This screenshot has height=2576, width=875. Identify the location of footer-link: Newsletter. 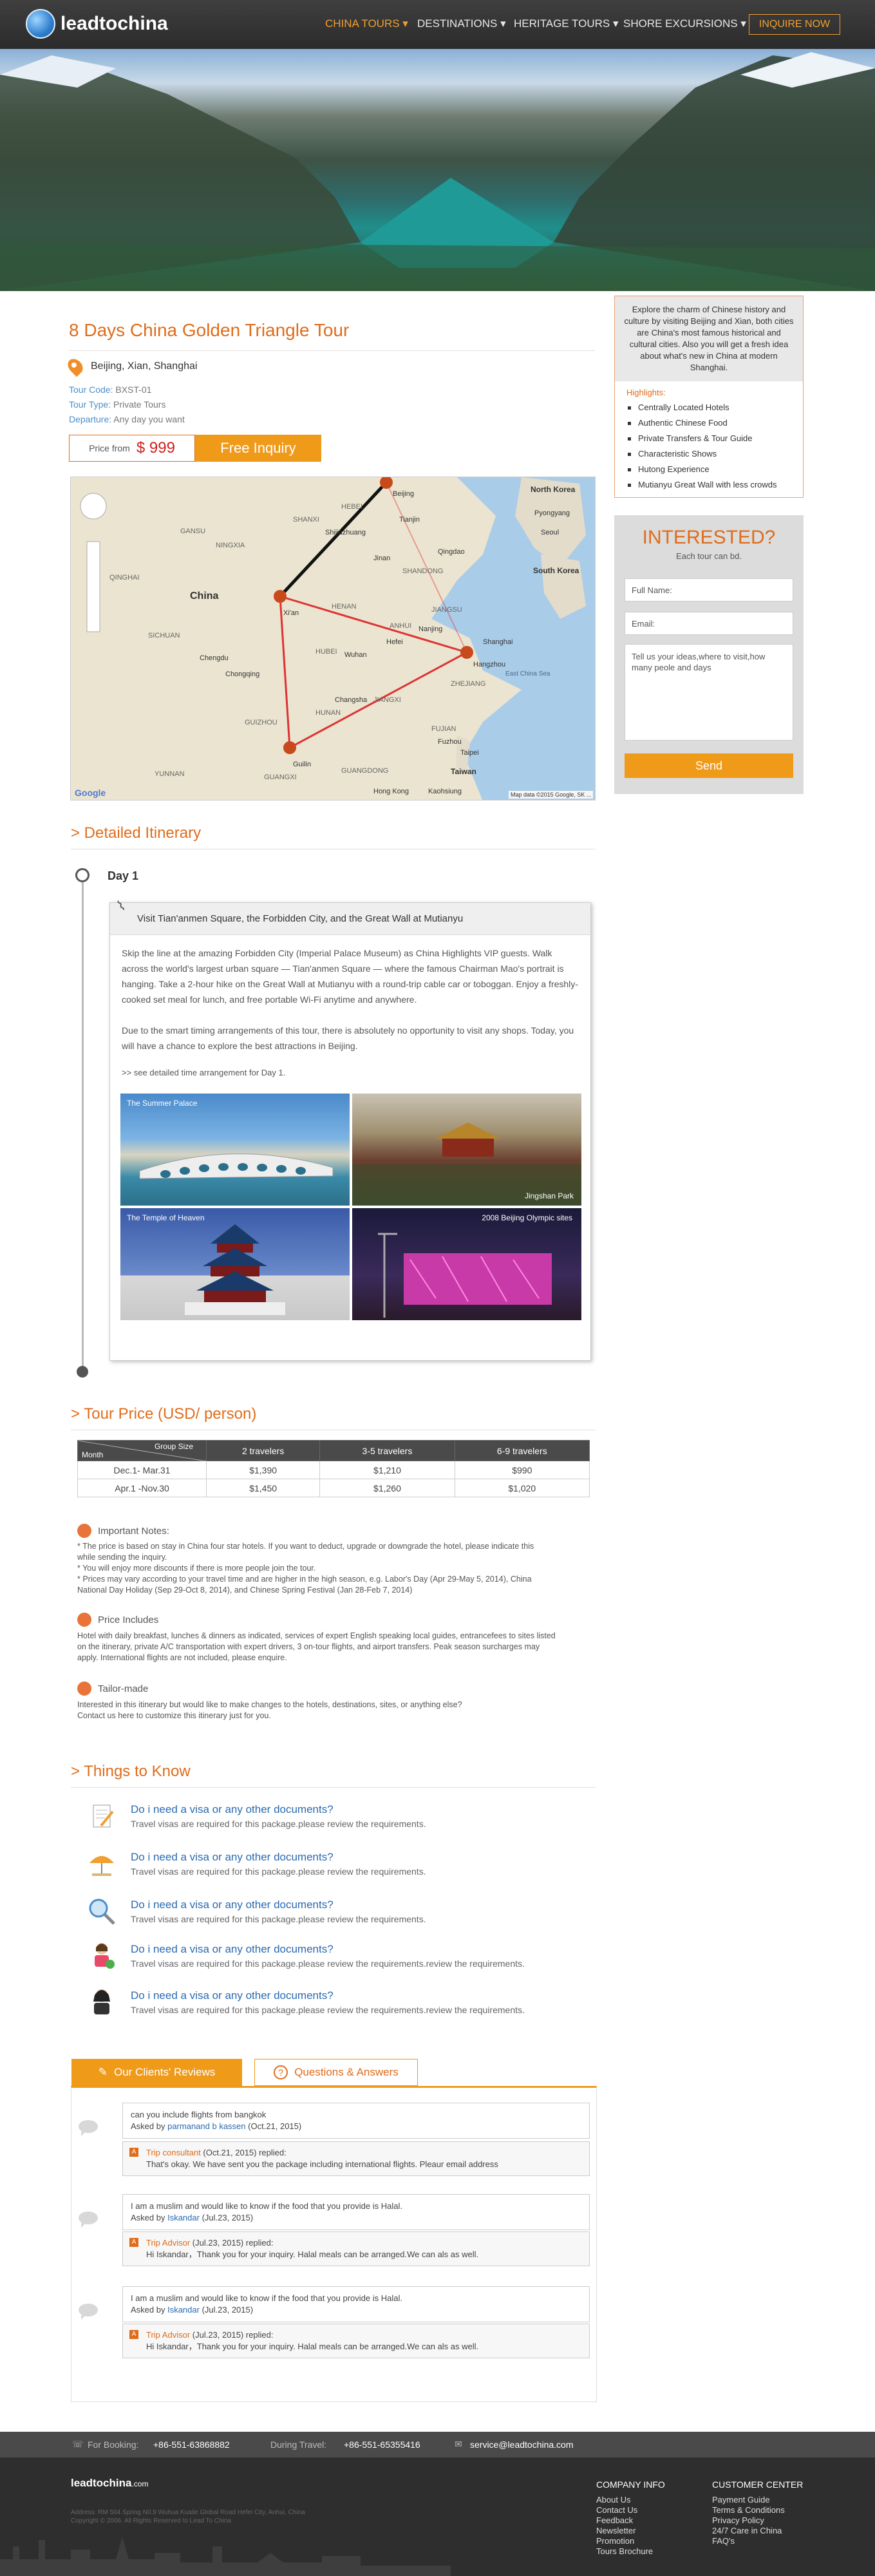
(624, 2531).